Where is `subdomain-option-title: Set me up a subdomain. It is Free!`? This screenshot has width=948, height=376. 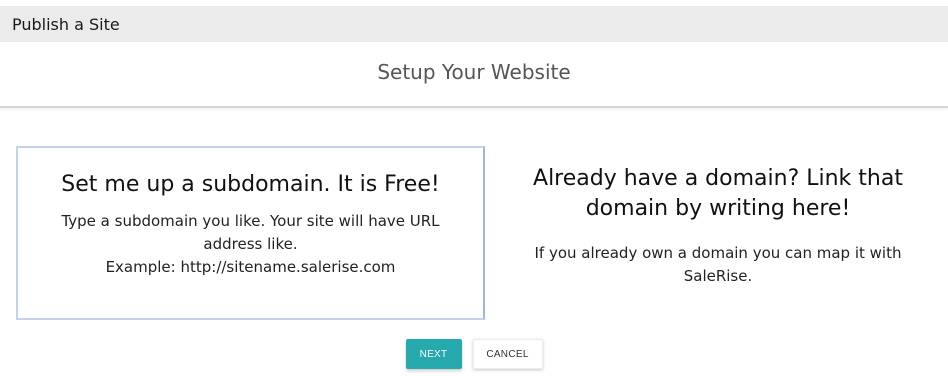
subdomain-option-title: Set me up a subdomain. It is Free! is located at coordinates (250, 184).